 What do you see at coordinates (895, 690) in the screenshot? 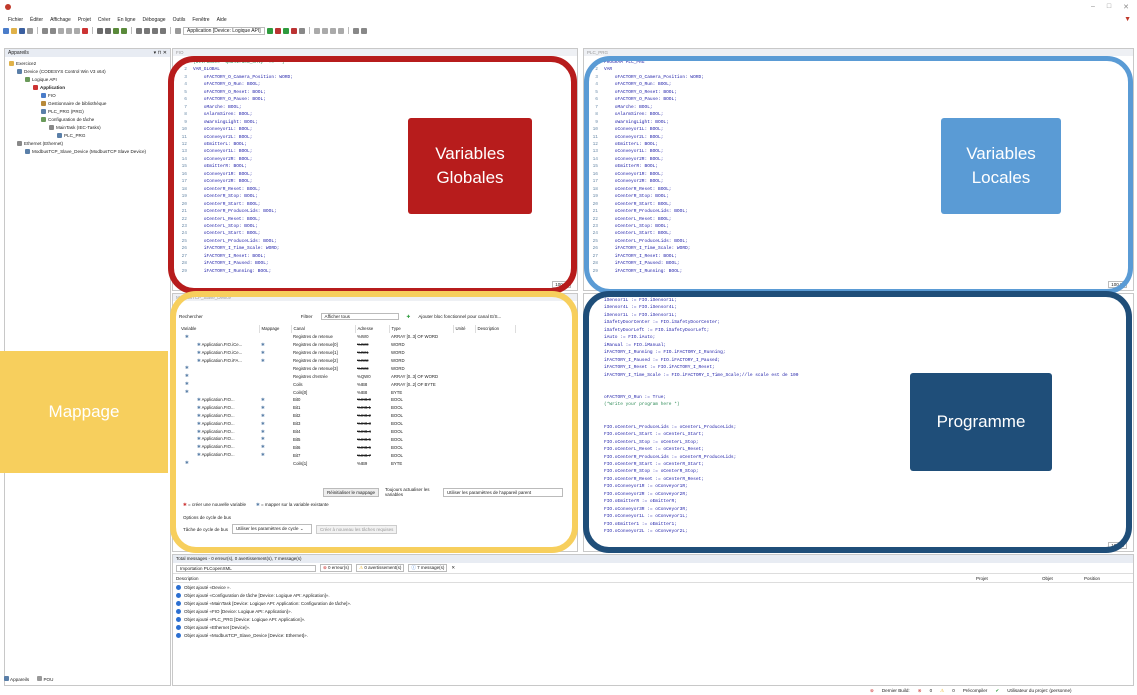
I see `last-build-label: Dernier Build:` at bounding box center [895, 690].